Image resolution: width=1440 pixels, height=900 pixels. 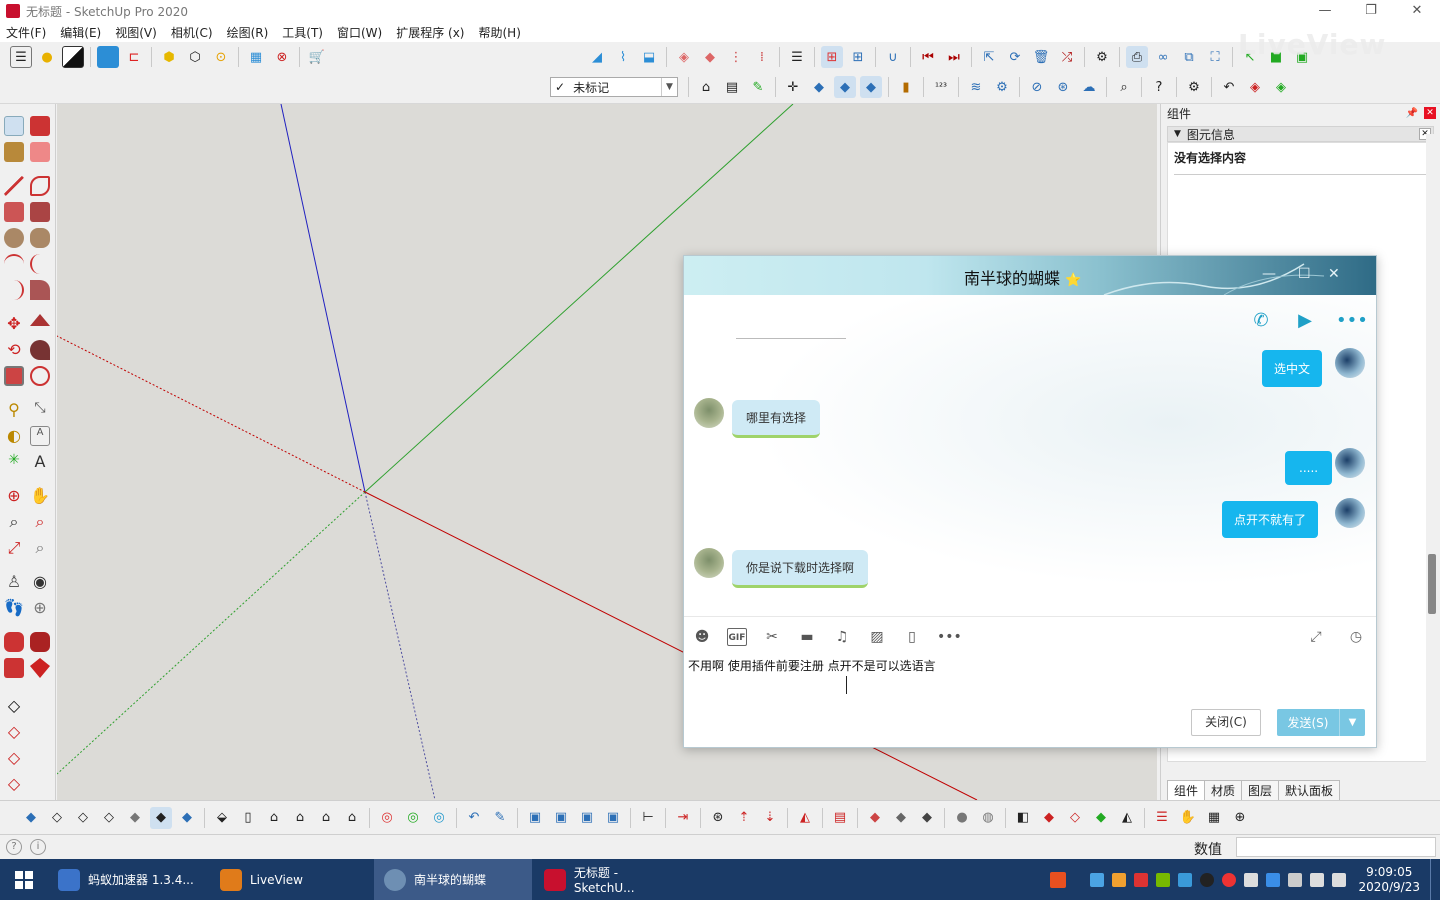 What do you see at coordinates (1251, 879) in the screenshot?
I see `shield-icon` at bounding box center [1251, 879].